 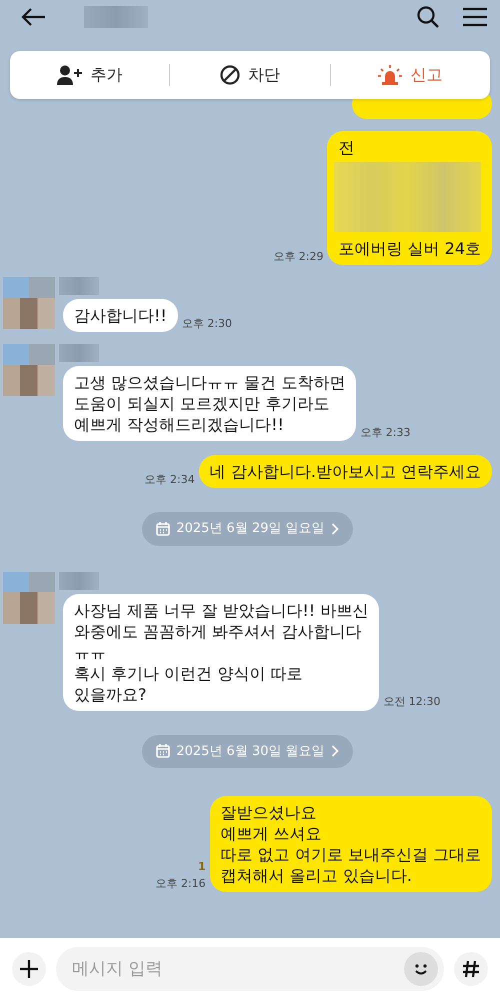 I want to click on message-time: 오후 2:29, so click(x=298, y=256).